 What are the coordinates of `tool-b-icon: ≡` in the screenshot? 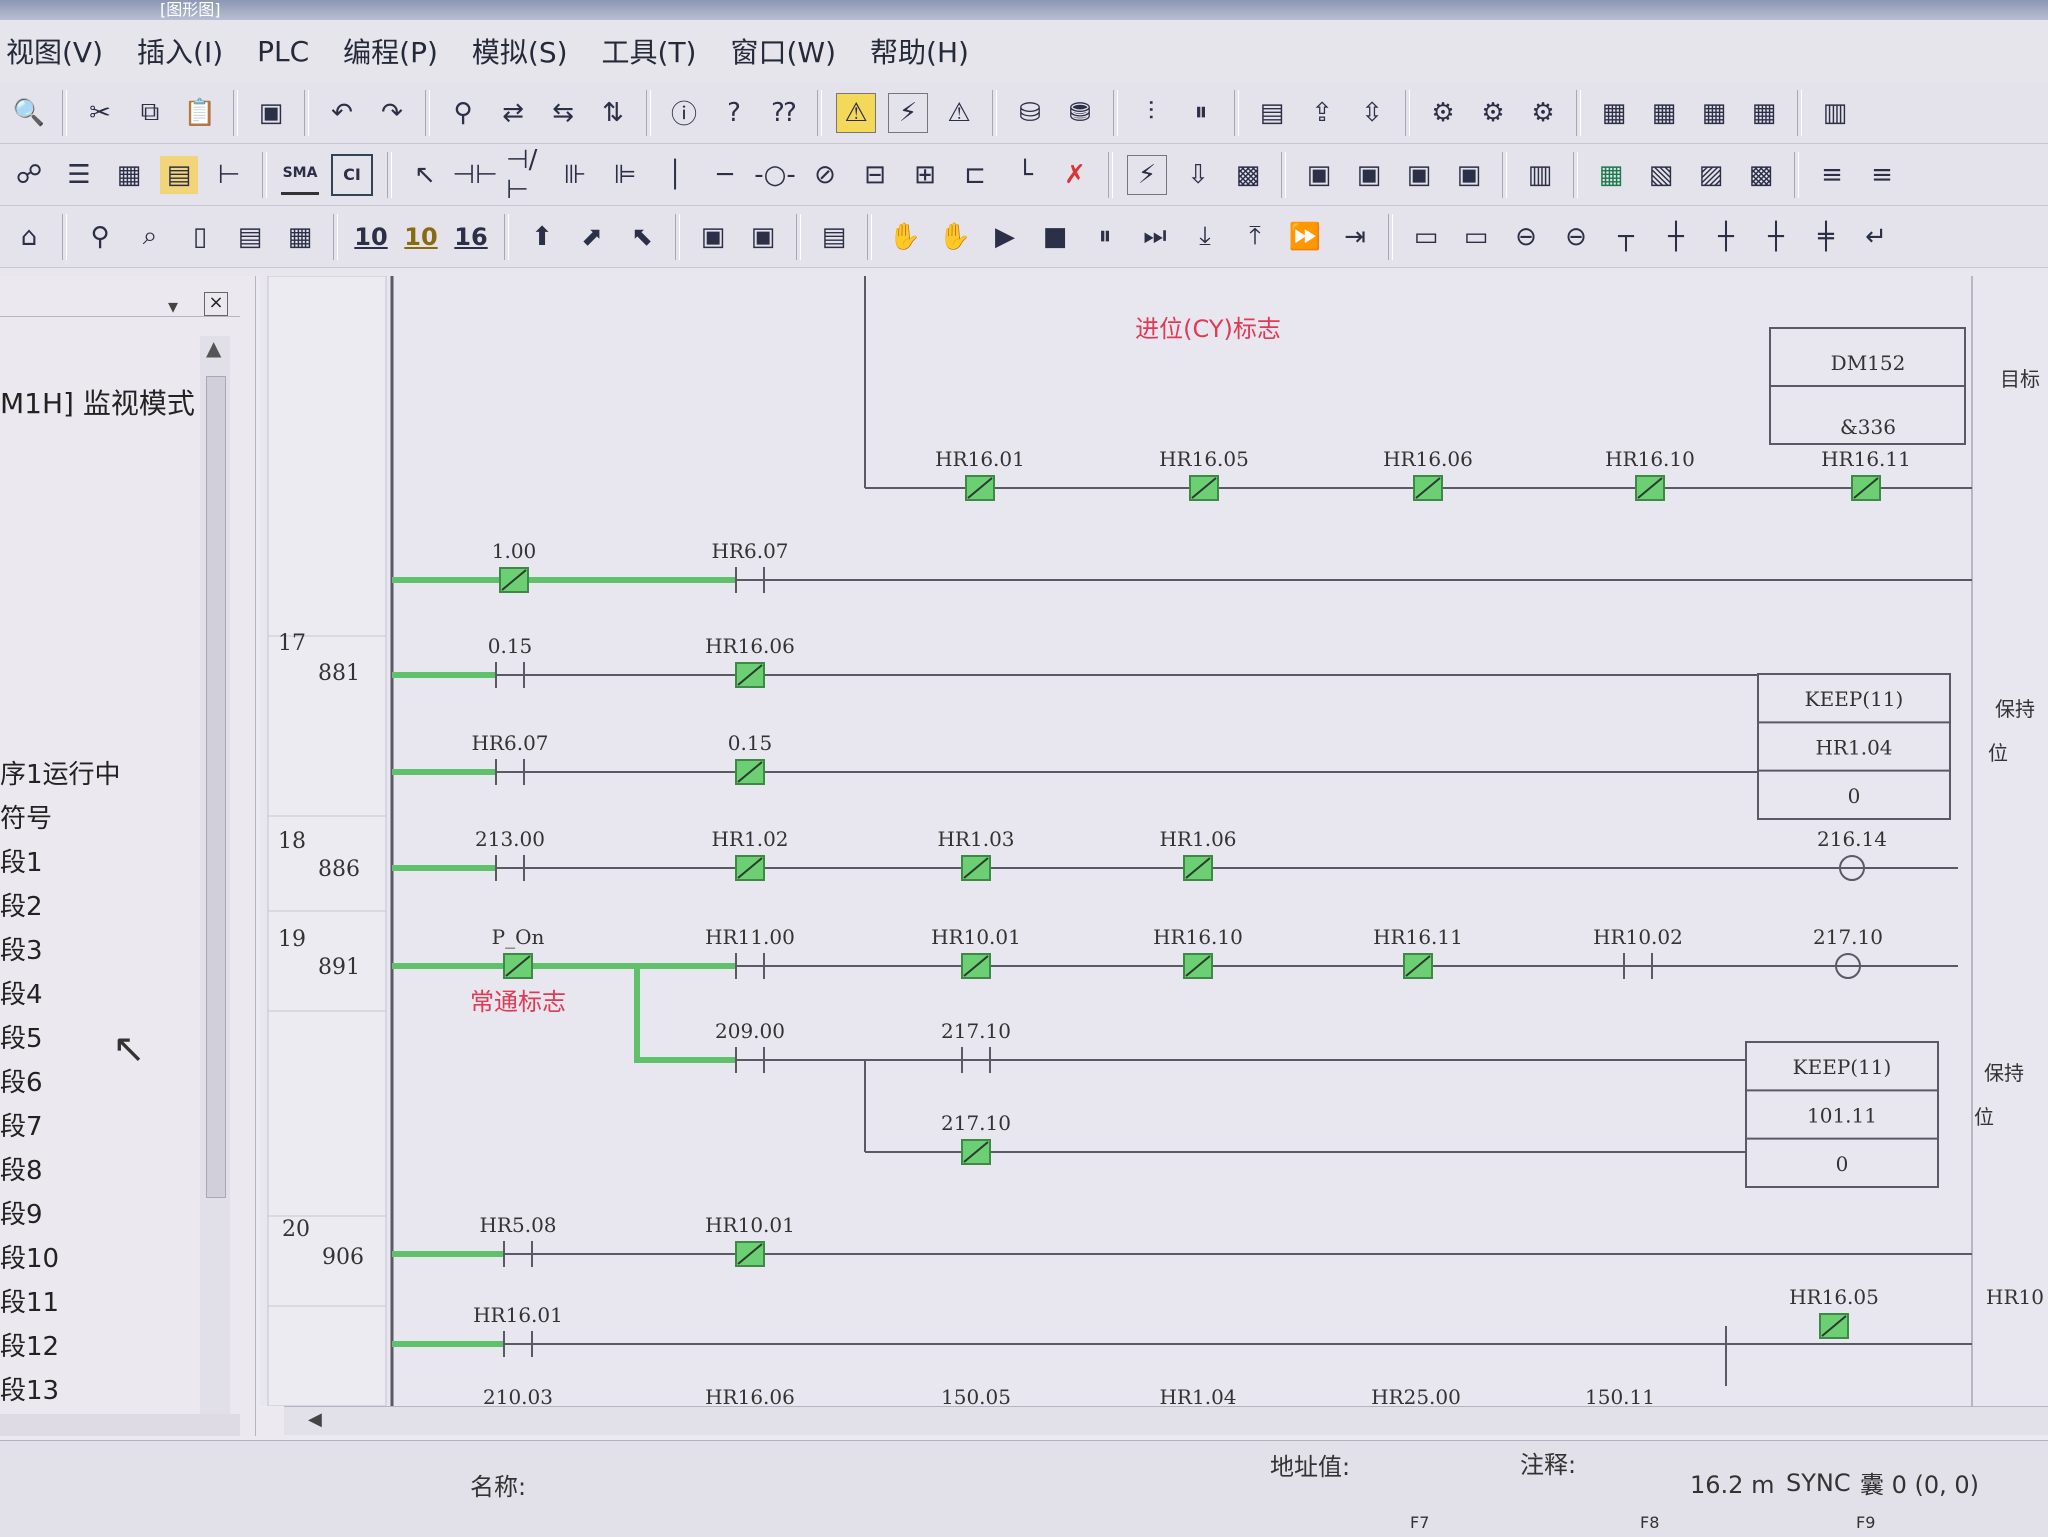 It's located at (1882, 175).